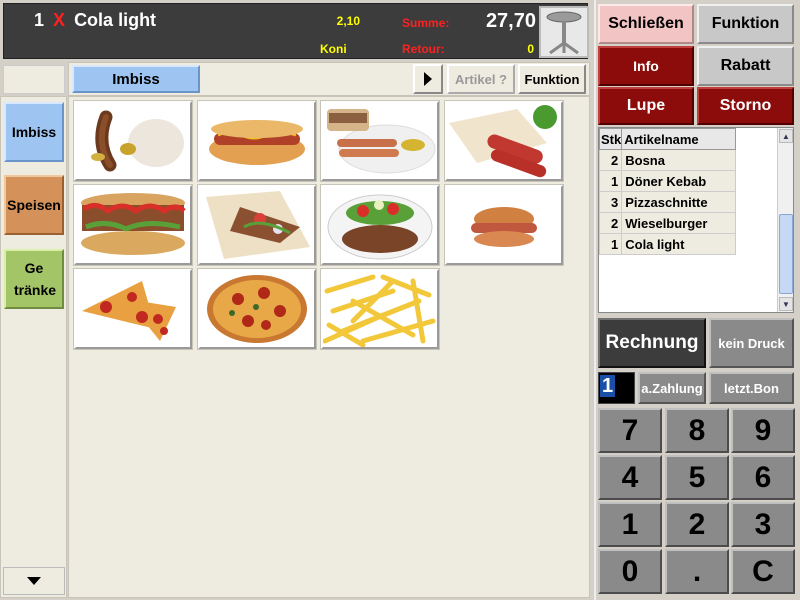 The image size is (800, 600). Describe the element at coordinates (679, 139) in the screenshot. I see `column-header-artikelname: Artikelname` at that location.